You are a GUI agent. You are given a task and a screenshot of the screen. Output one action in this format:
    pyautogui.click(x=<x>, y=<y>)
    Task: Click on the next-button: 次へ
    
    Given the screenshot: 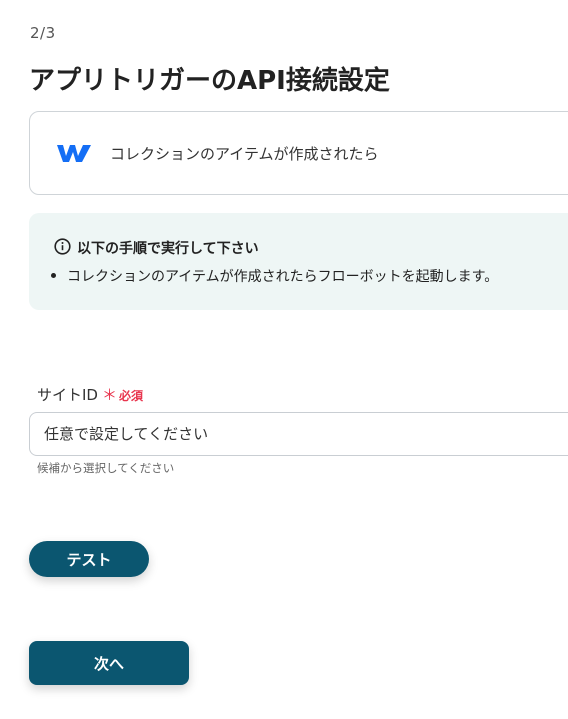 What is the action you would take?
    pyautogui.click(x=109, y=663)
    